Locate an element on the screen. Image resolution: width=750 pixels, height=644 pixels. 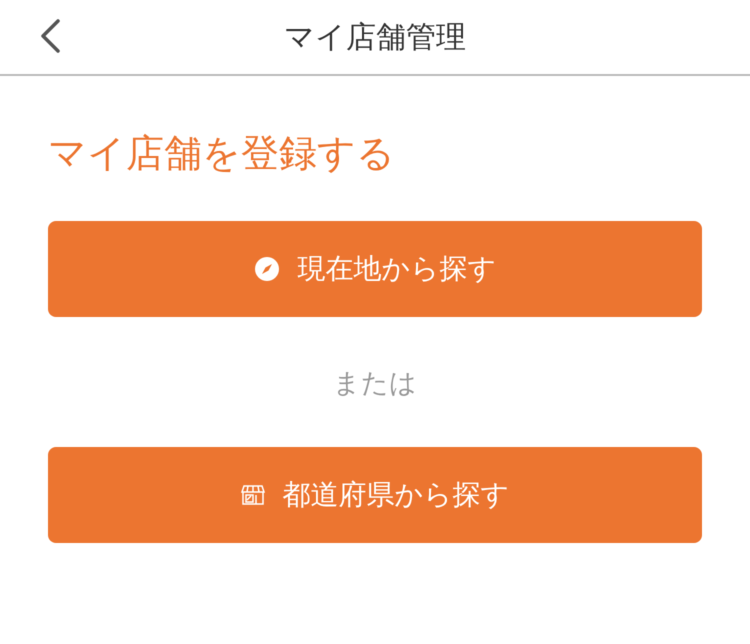
back-icon is located at coordinates (50, 36).